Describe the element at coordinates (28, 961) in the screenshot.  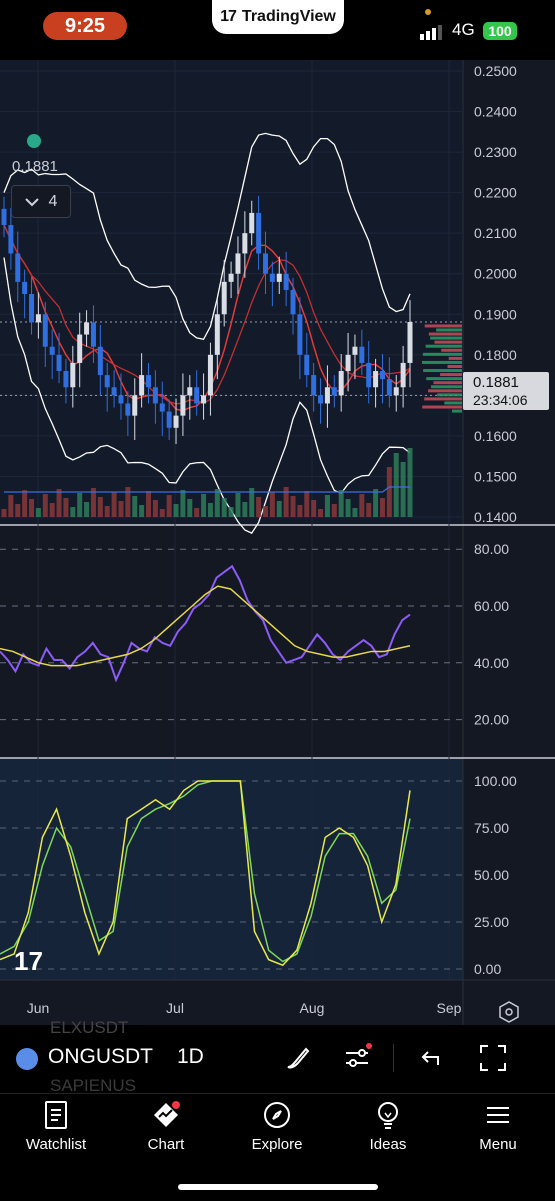
I see `tradingview-watermark-icon: 17` at that location.